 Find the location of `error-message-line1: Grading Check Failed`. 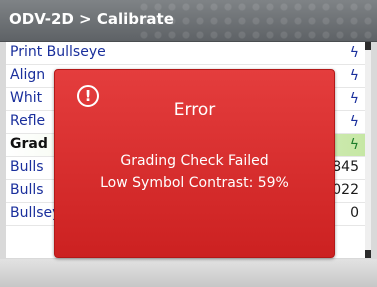

error-message-line1: Grading Check Failed is located at coordinates (194, 161).